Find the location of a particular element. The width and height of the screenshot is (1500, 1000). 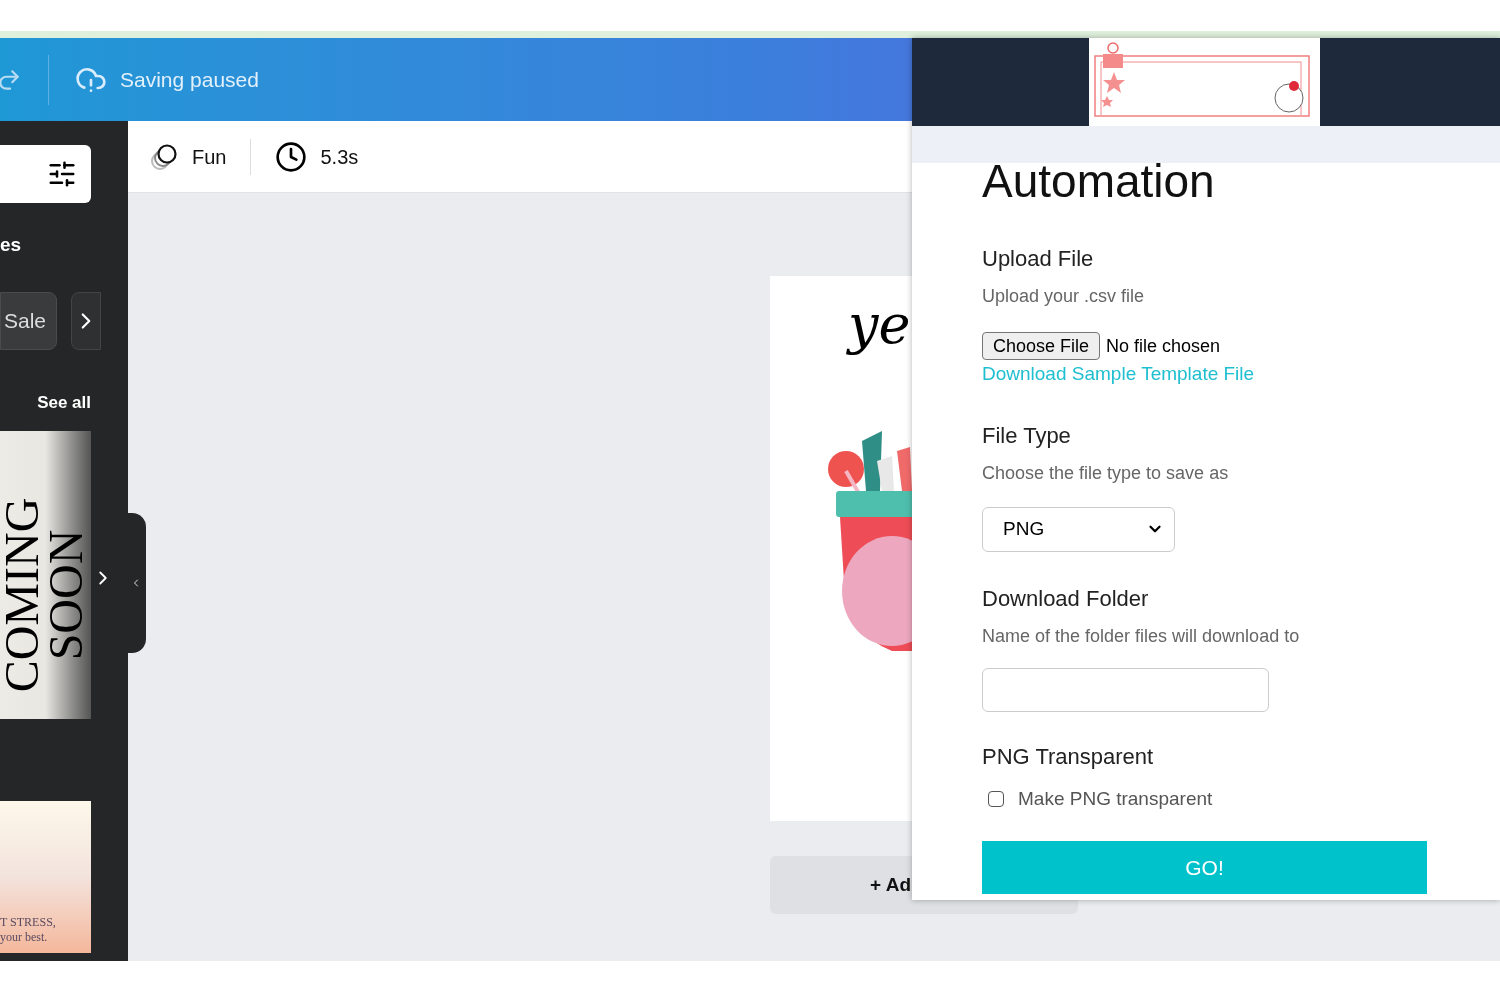

checkbox-label: Make PNG transparent is located at coordinates (1115, 798).